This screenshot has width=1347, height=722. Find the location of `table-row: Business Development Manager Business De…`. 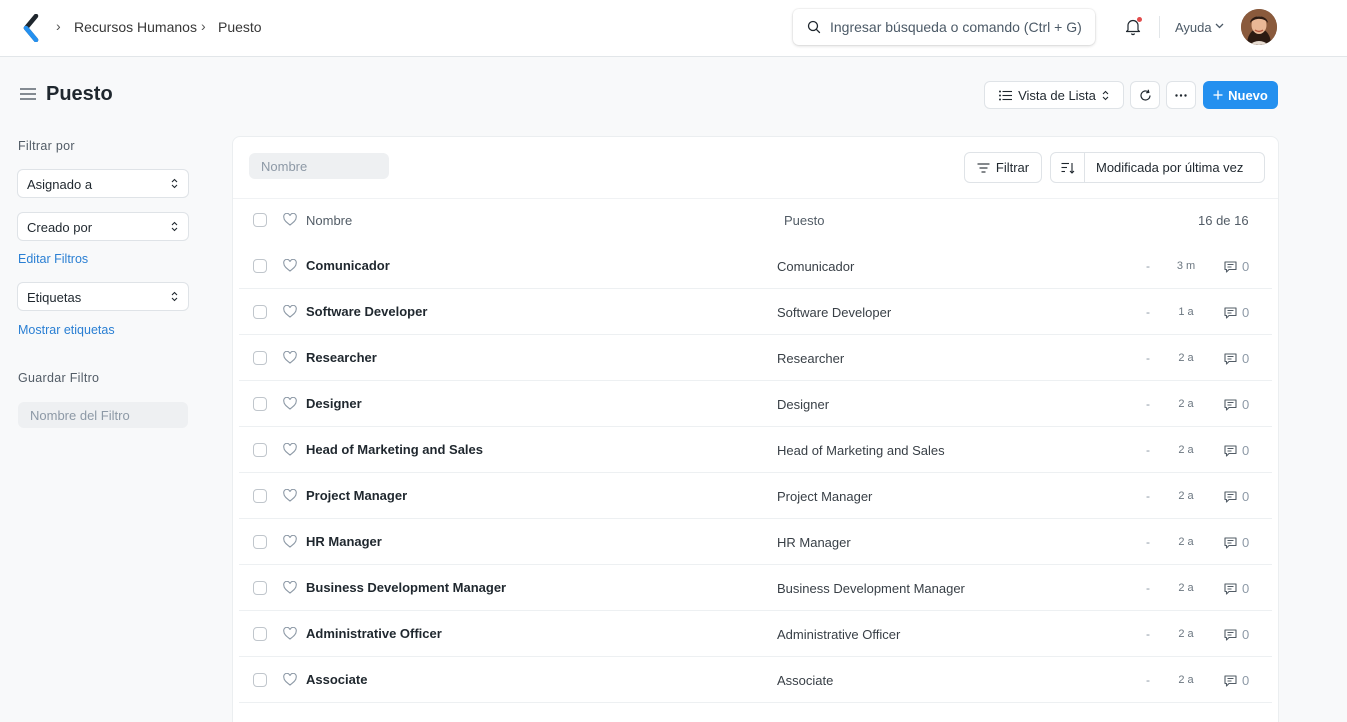

table-row: Business Development Manager Business De… is located at coordinates (755, 588).